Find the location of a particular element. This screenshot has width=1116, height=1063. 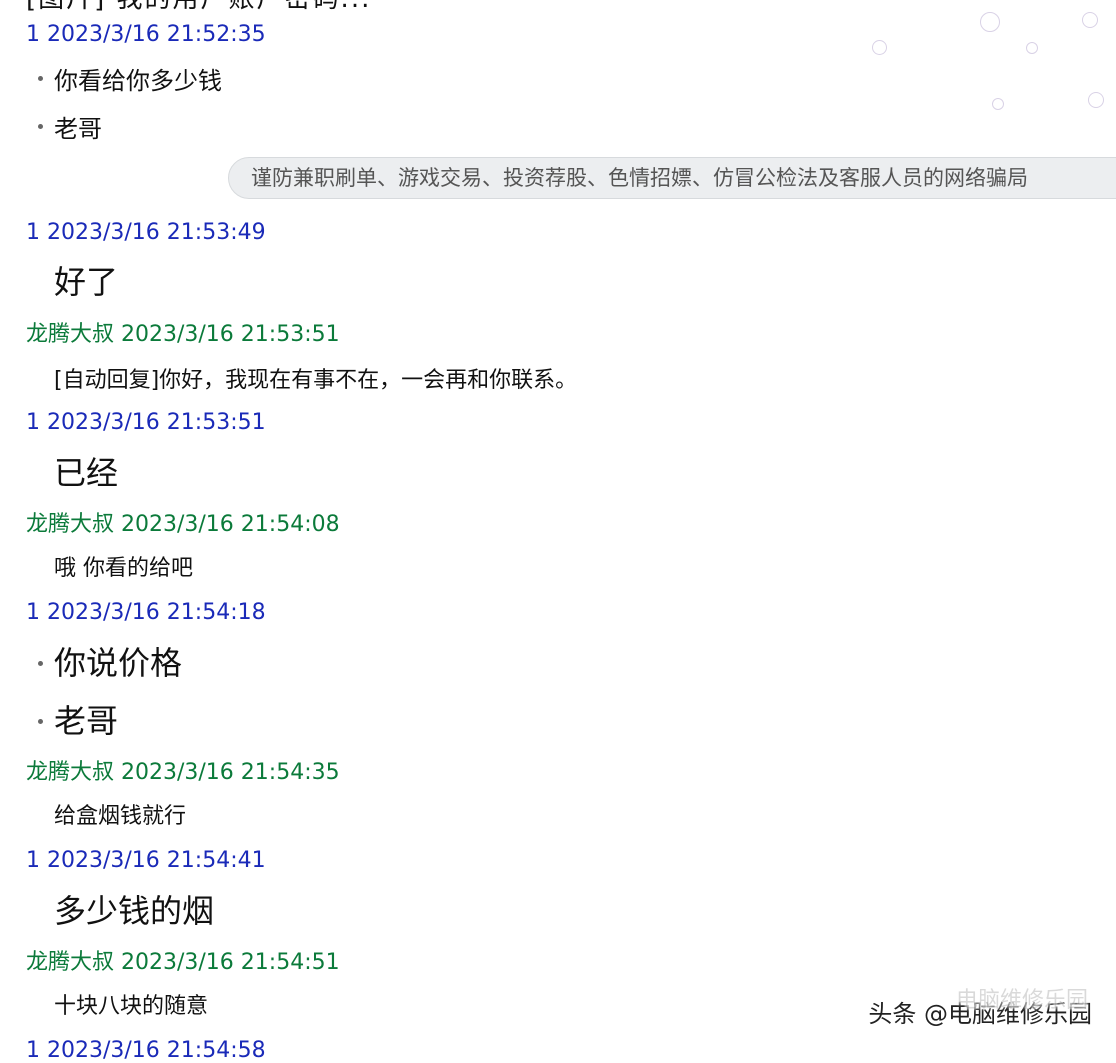

self-message-text: 多少钱的烟 is located at coordinates (134, 911).